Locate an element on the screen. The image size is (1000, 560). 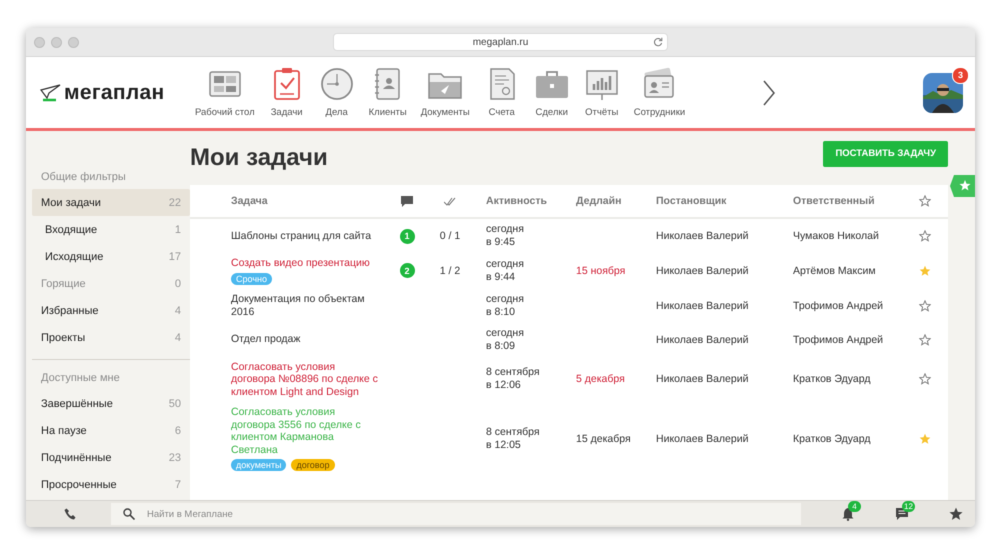
clock-icon is located at coordinates (336, 84).